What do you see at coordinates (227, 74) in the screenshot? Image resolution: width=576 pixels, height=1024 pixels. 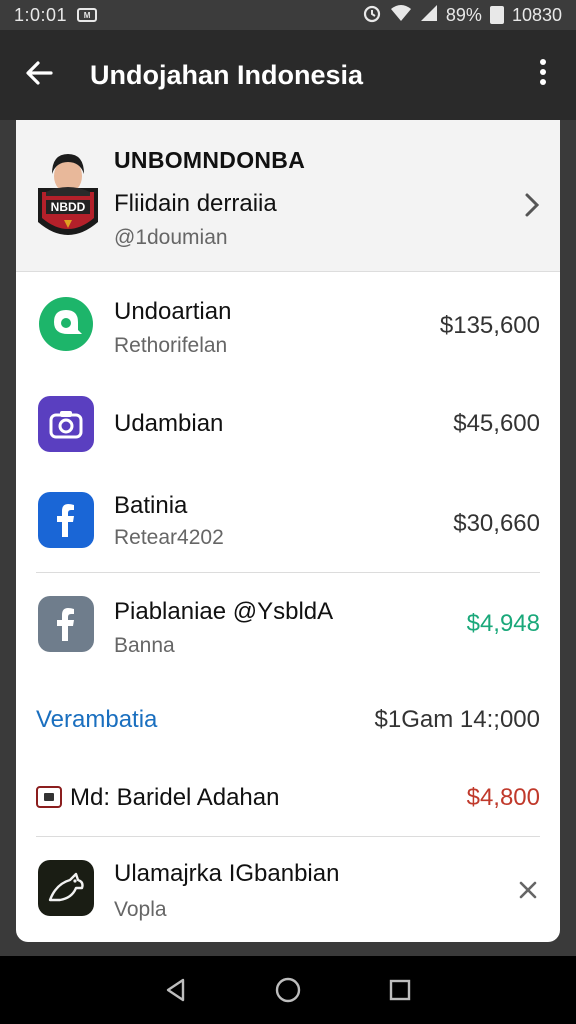 I see `page-title: Undojahan Indonesia` at bounding box center [227, 74].